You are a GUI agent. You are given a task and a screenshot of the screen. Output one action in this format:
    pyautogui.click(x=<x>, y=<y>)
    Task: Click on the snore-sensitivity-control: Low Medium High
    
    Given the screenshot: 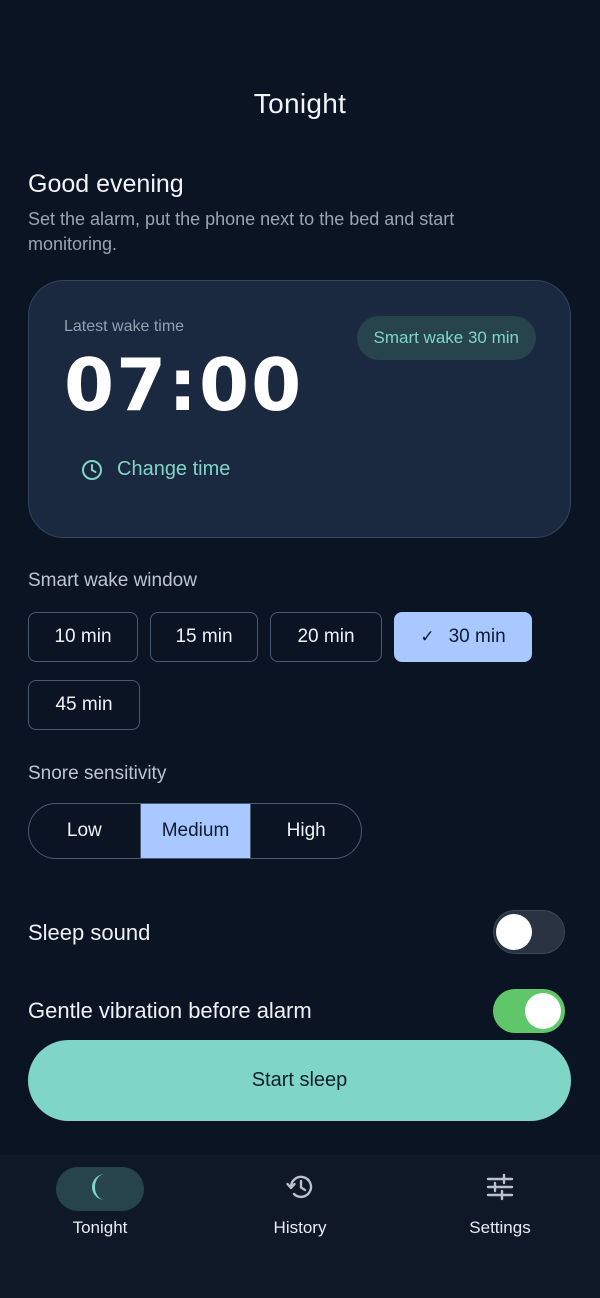 What is the action you would take?
    pyautogui.click(x=195, y=831)
    